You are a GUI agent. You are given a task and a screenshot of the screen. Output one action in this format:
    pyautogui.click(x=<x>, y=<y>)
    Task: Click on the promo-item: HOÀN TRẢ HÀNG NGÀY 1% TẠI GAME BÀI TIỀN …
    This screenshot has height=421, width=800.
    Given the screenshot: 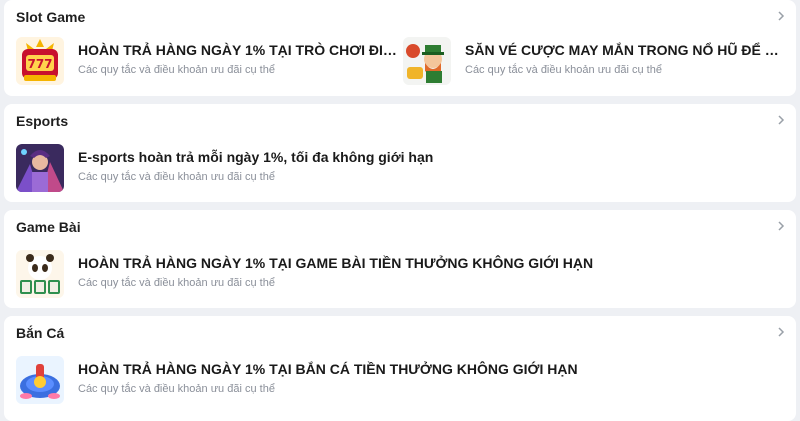 What is the action you would take?
    pyautogui.click(x=366, y=278)
    